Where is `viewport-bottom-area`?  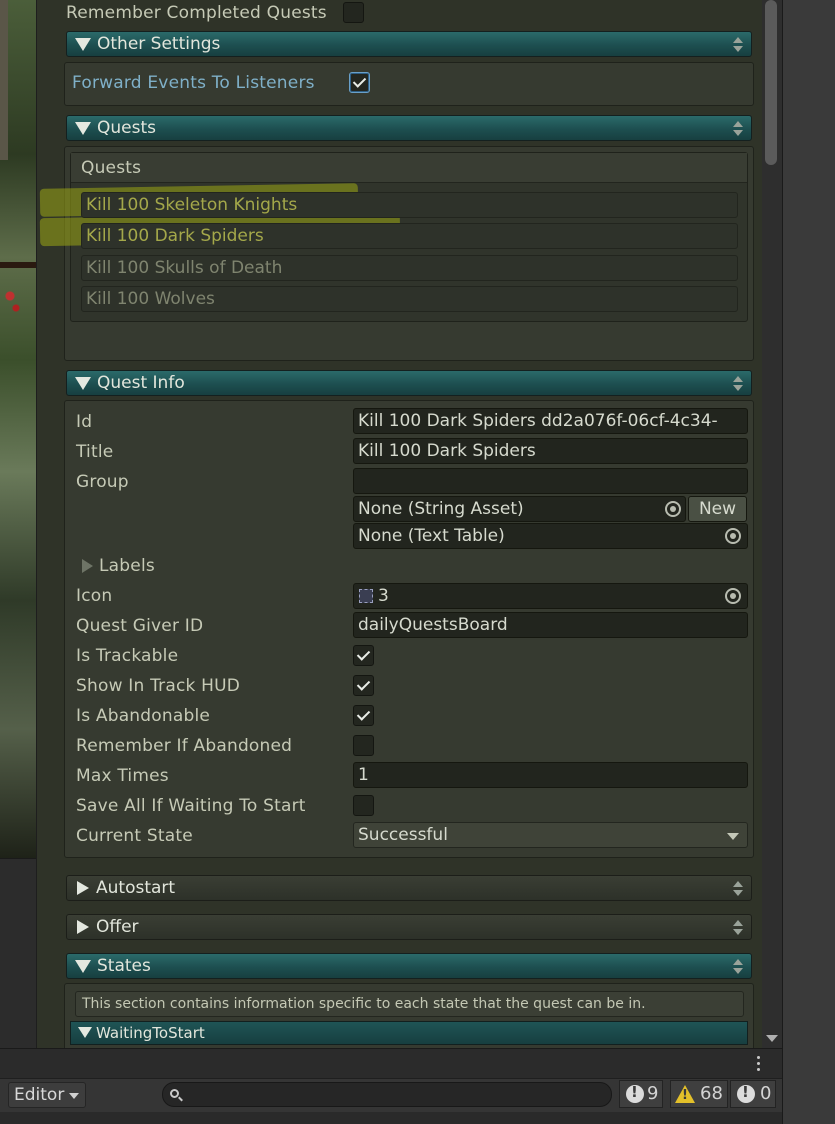
viewport-bottom-area is located at coordinates (18, 953).